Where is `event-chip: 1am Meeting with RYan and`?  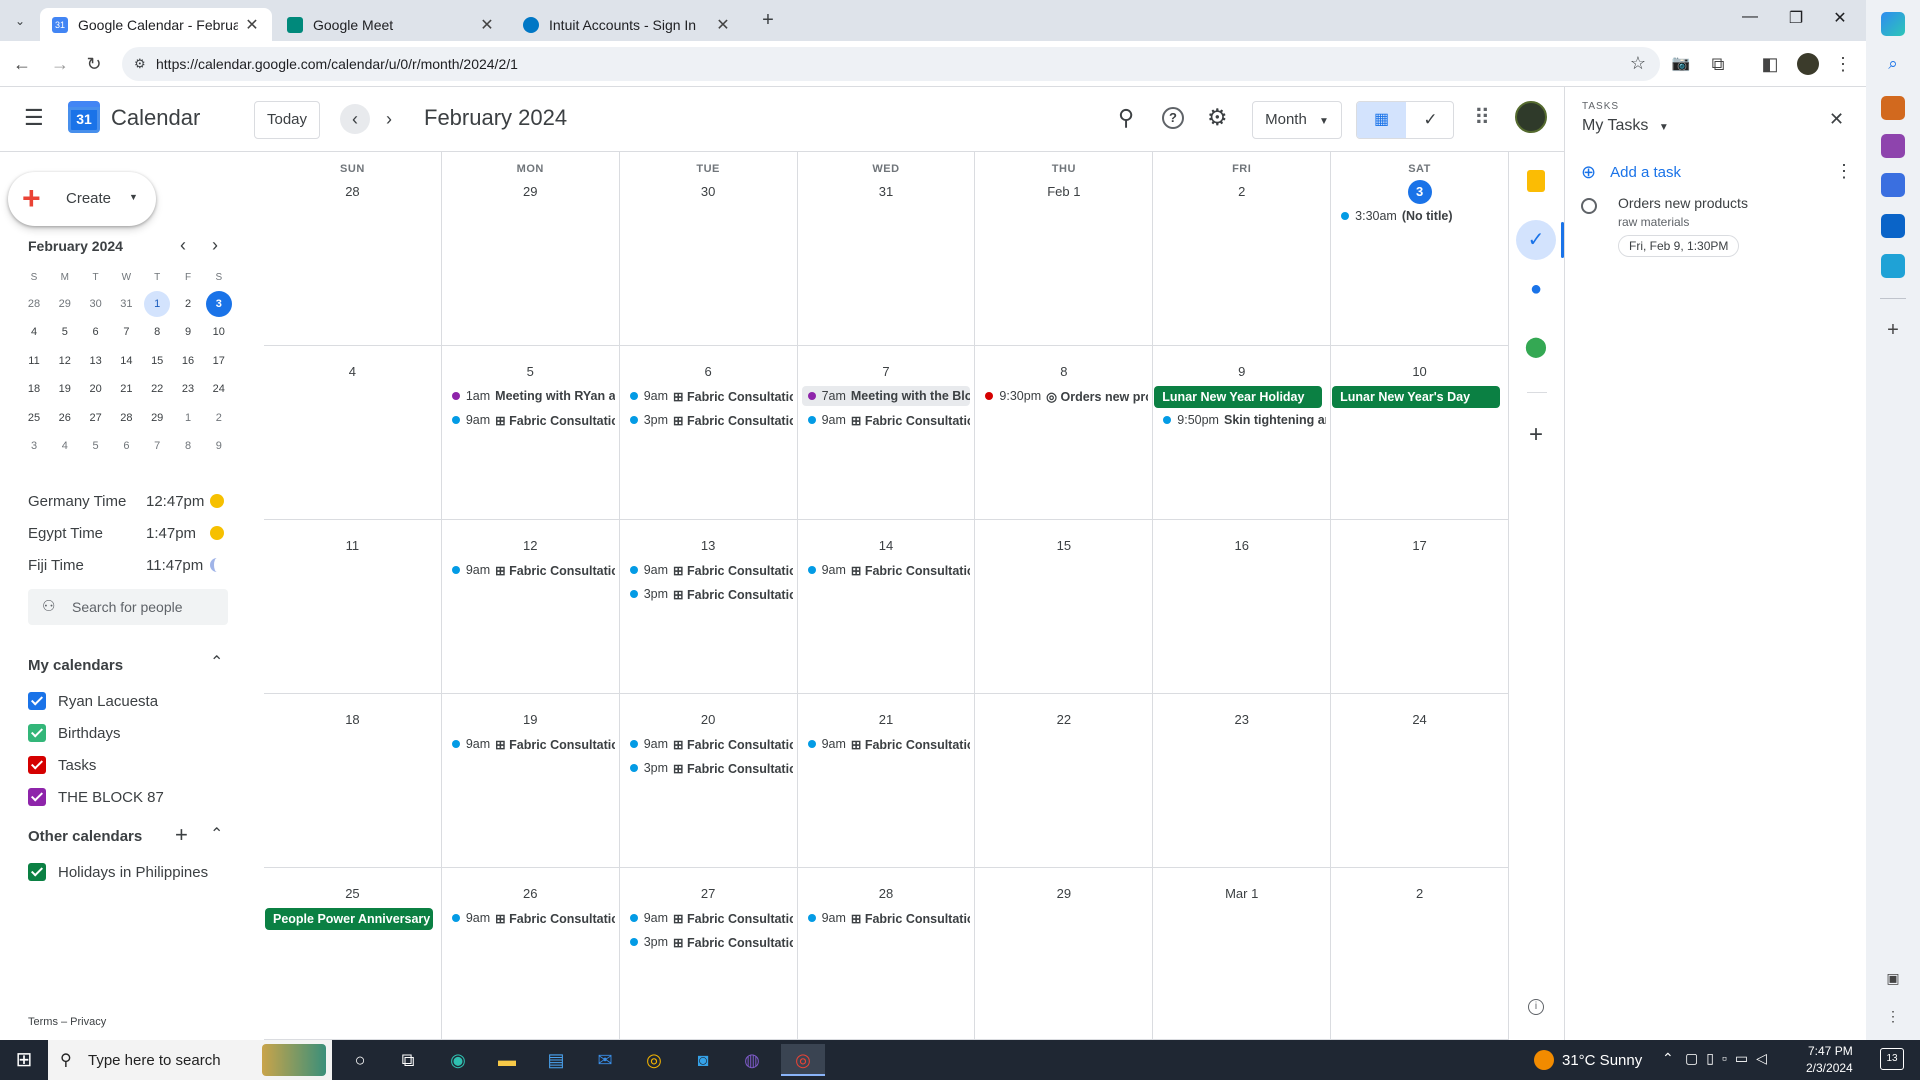
event-chip: 1am Meeting with RYan and is located at coordinates (530, 396).